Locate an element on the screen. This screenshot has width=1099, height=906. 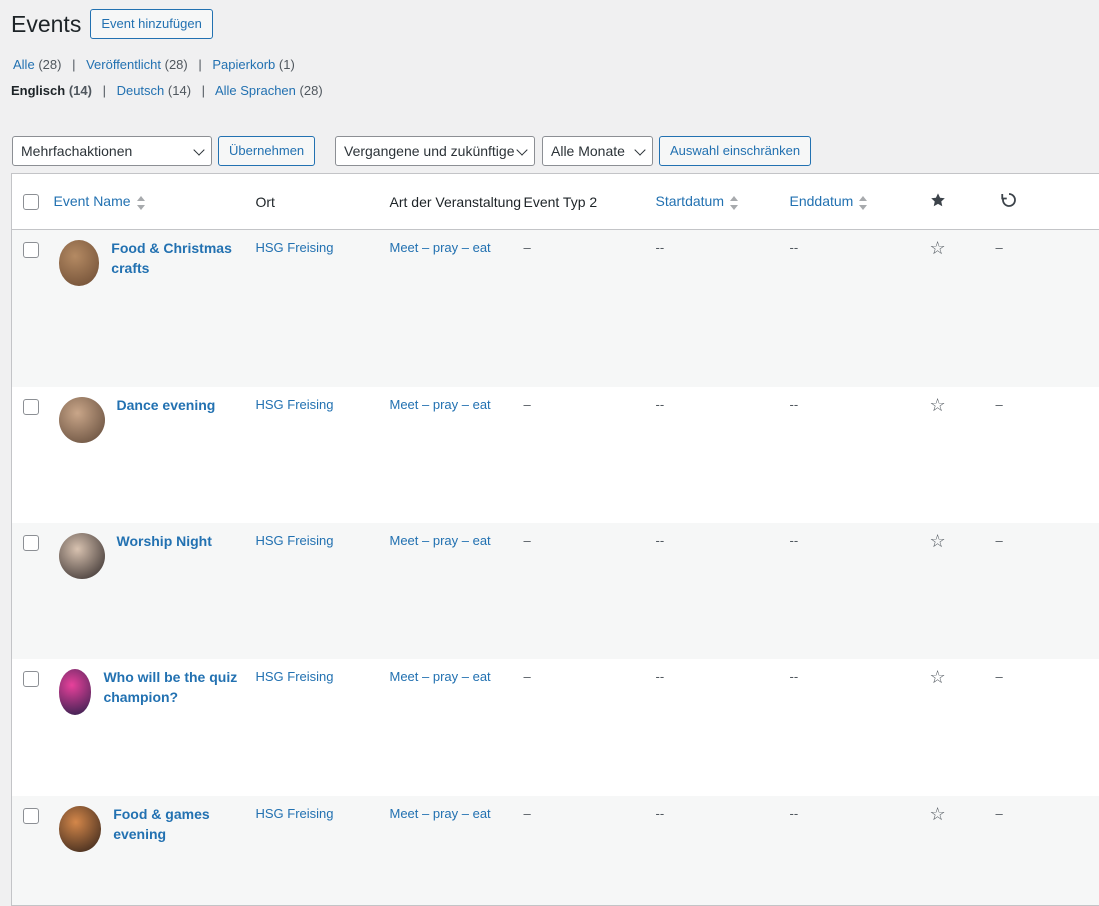
month-value: Alle Monate is located at coordinates (588, 151).